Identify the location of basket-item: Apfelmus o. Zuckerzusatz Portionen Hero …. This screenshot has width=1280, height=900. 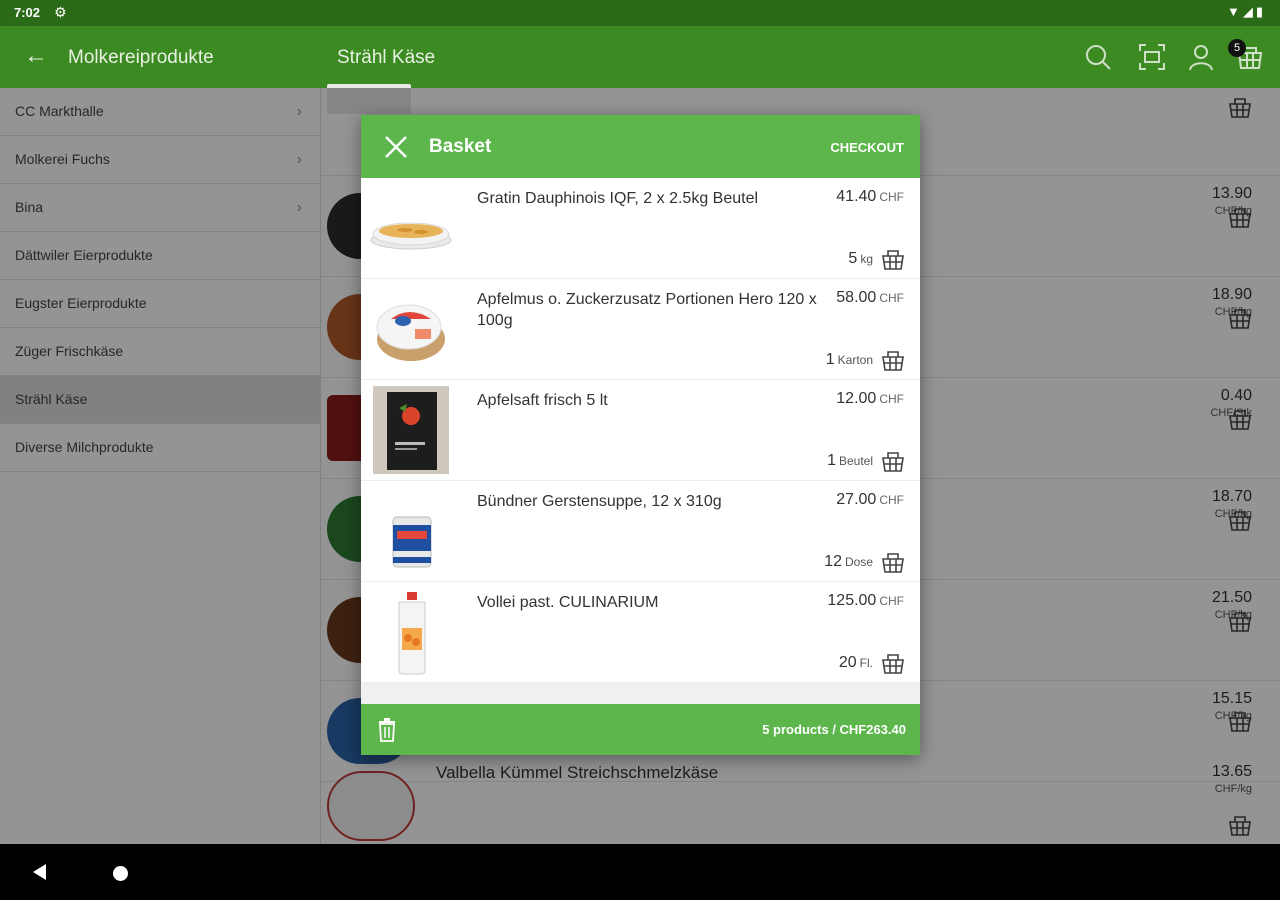
(640, 329).